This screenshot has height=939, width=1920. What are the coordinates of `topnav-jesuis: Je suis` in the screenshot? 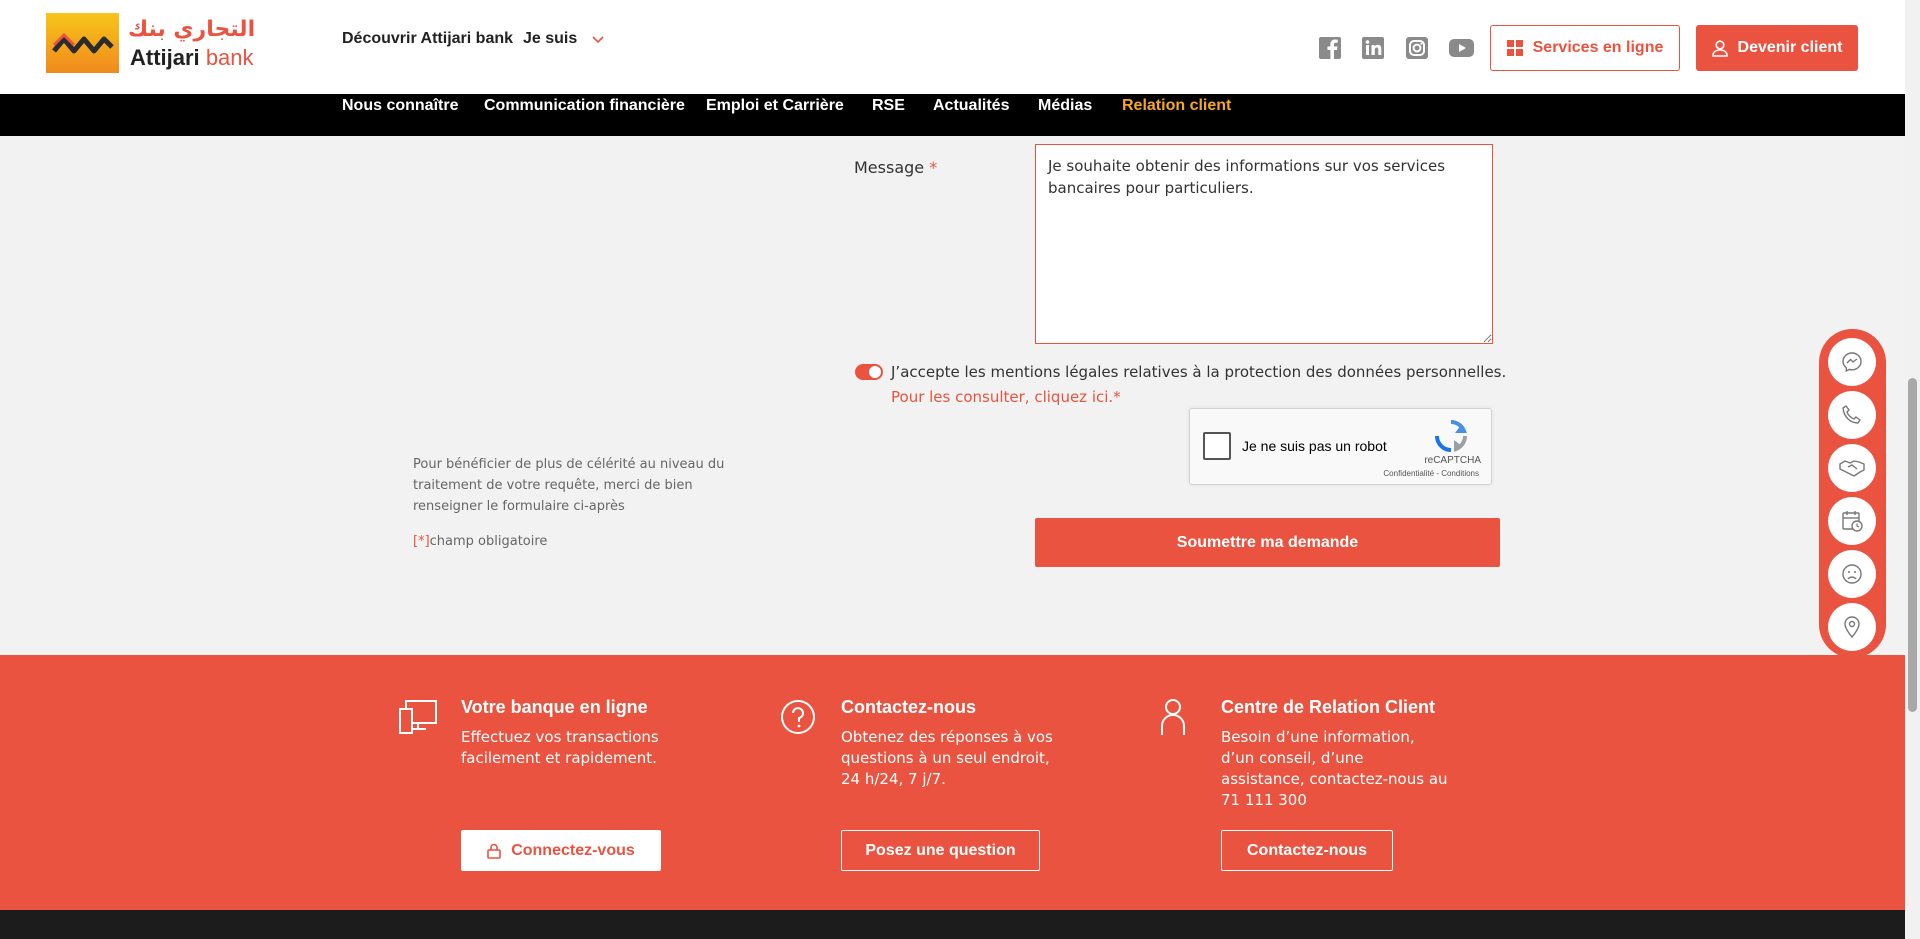 It's located at (550, 39).